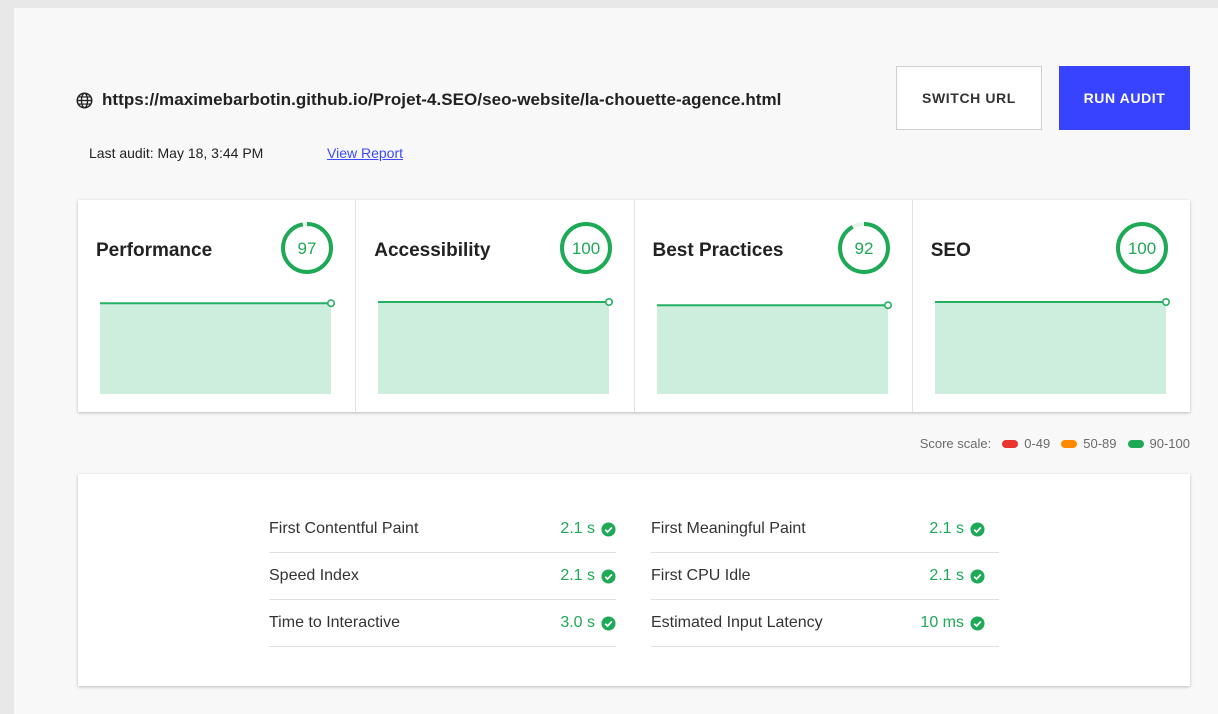 This screenshot has height=714, width=1218. What do you see at coordinates (1010, 443) in the screenshot?
I see `red-pill-icon` at bounding box center [1010, 443].